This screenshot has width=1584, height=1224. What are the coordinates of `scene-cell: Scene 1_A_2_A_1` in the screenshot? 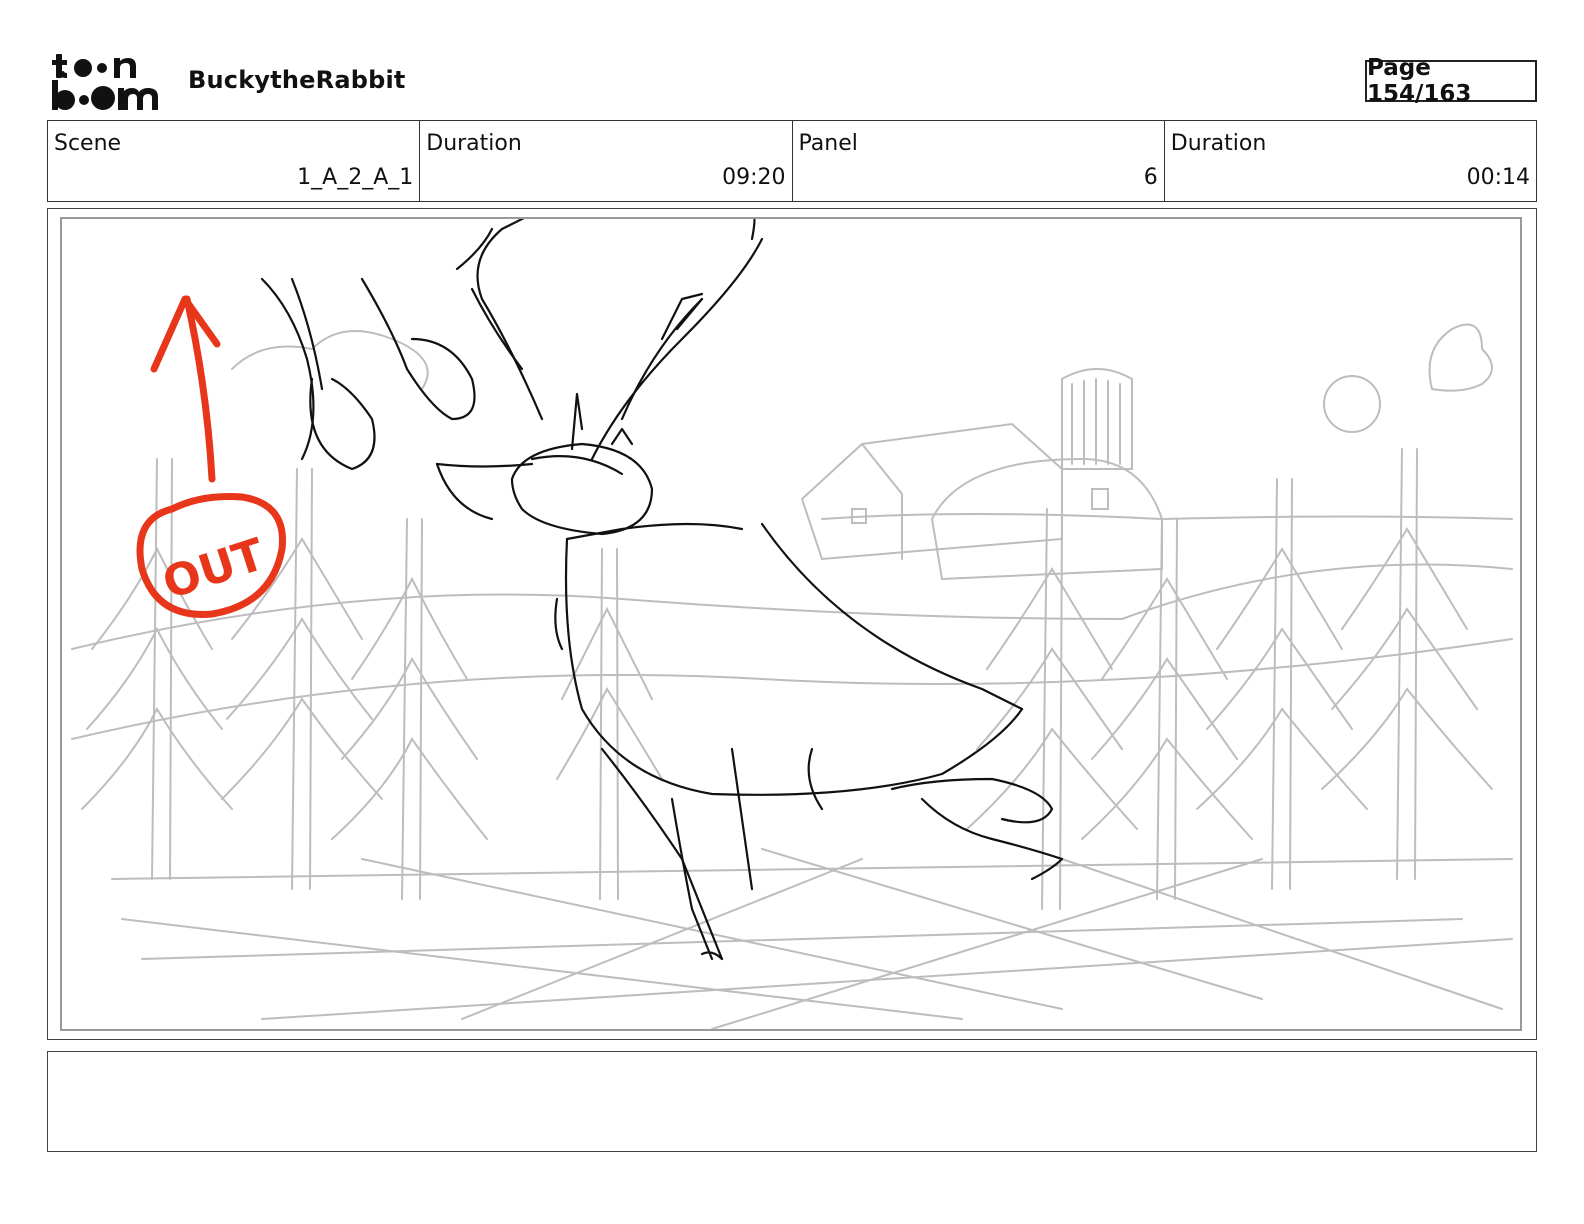 It's located at (234, 161).